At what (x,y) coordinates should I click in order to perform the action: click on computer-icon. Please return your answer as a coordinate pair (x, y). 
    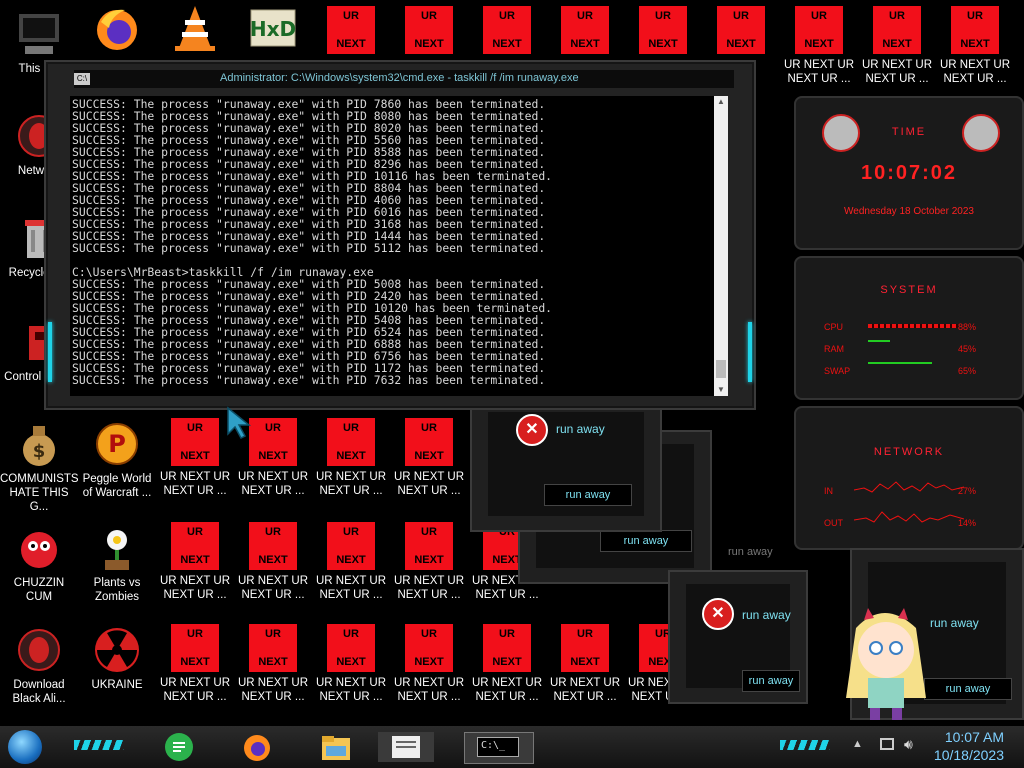
    Looking at the image, I should click on (39, 34).